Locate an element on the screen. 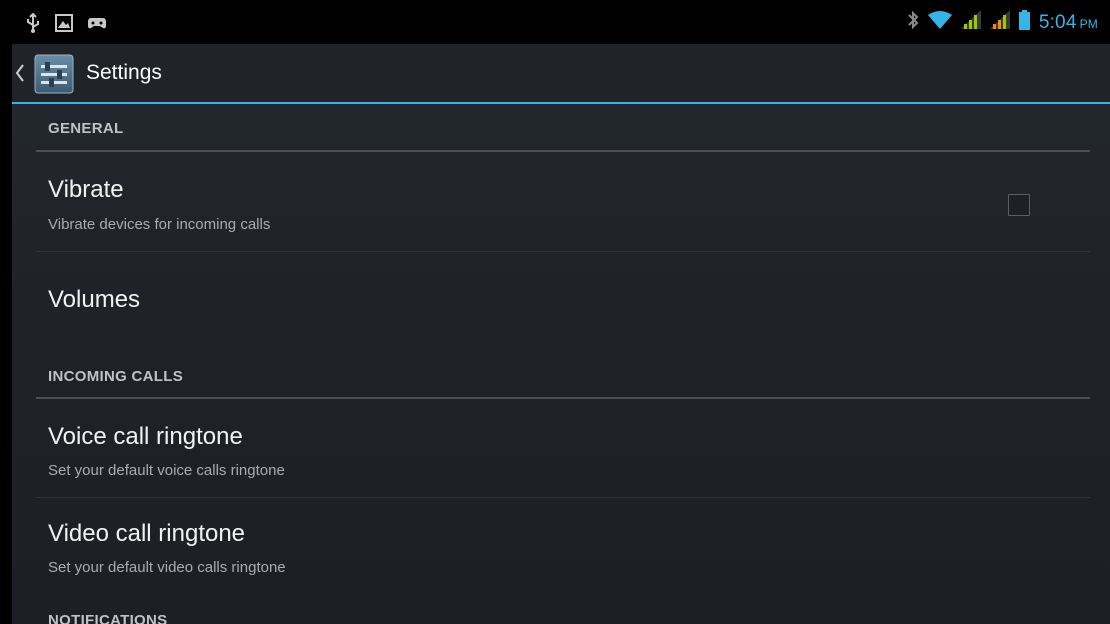 The image size is (1110, 624). back-chevron-icon is located at coordinates (20, 73).